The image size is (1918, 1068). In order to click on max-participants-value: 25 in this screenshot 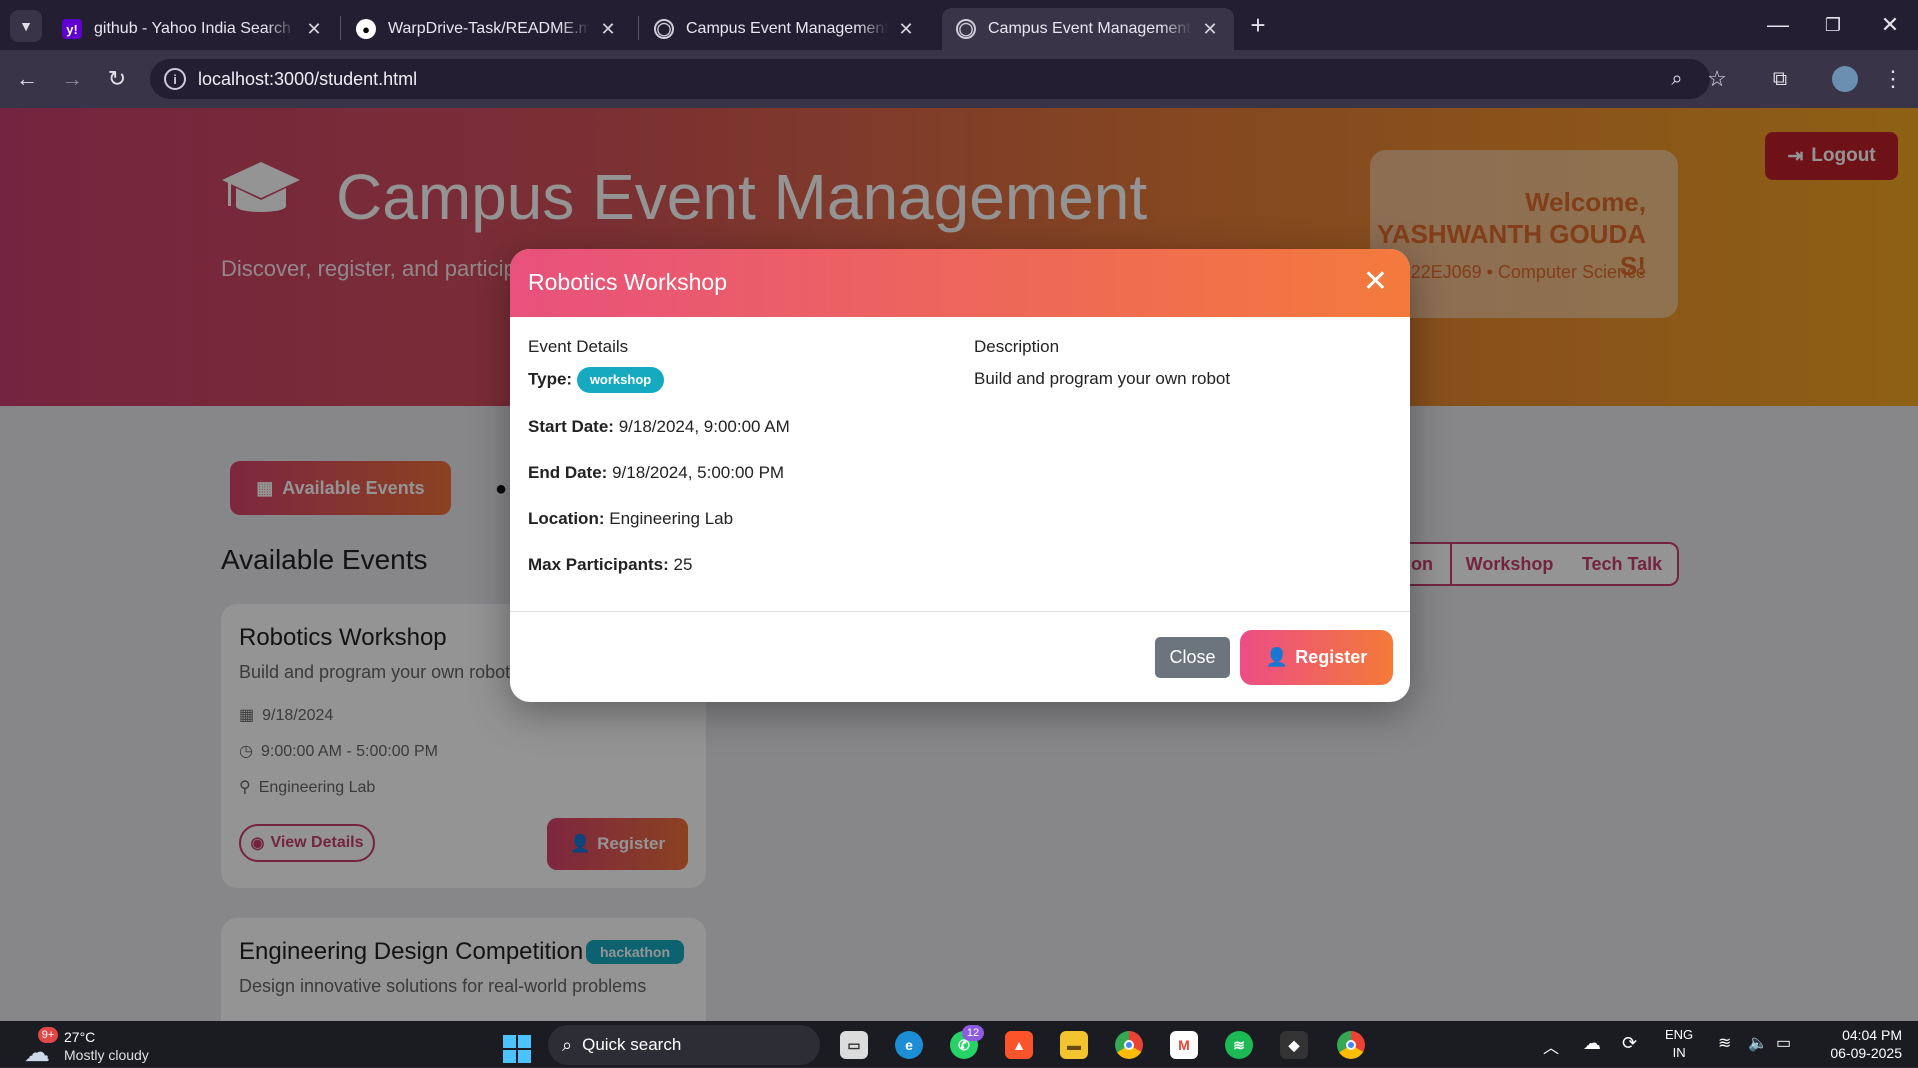, I will do `click(683, 564)`.